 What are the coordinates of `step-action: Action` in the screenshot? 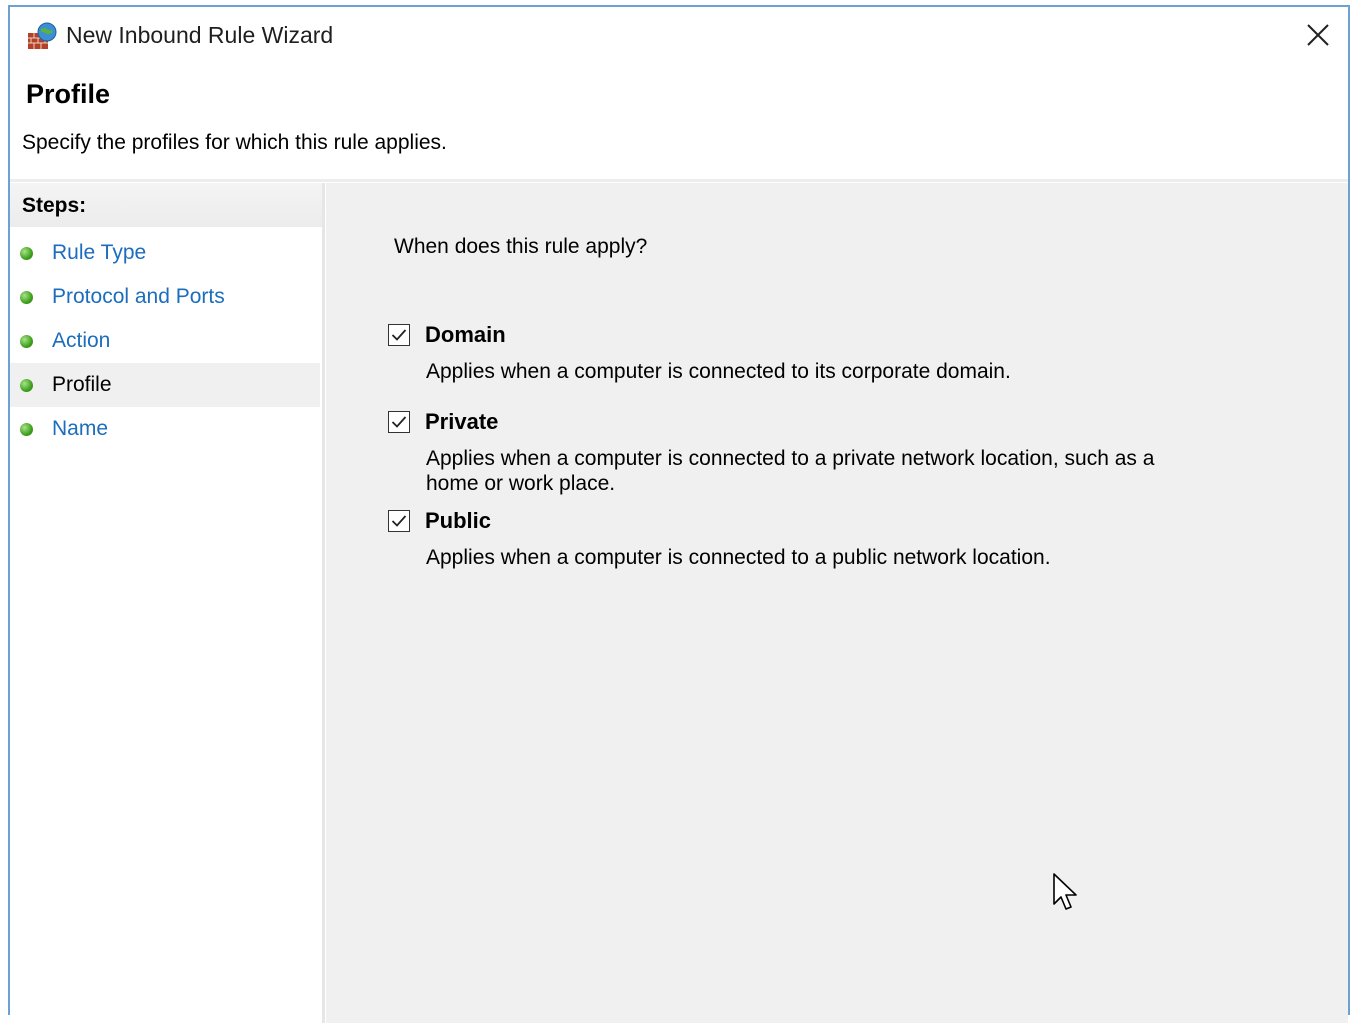 It's located at (165, 341).